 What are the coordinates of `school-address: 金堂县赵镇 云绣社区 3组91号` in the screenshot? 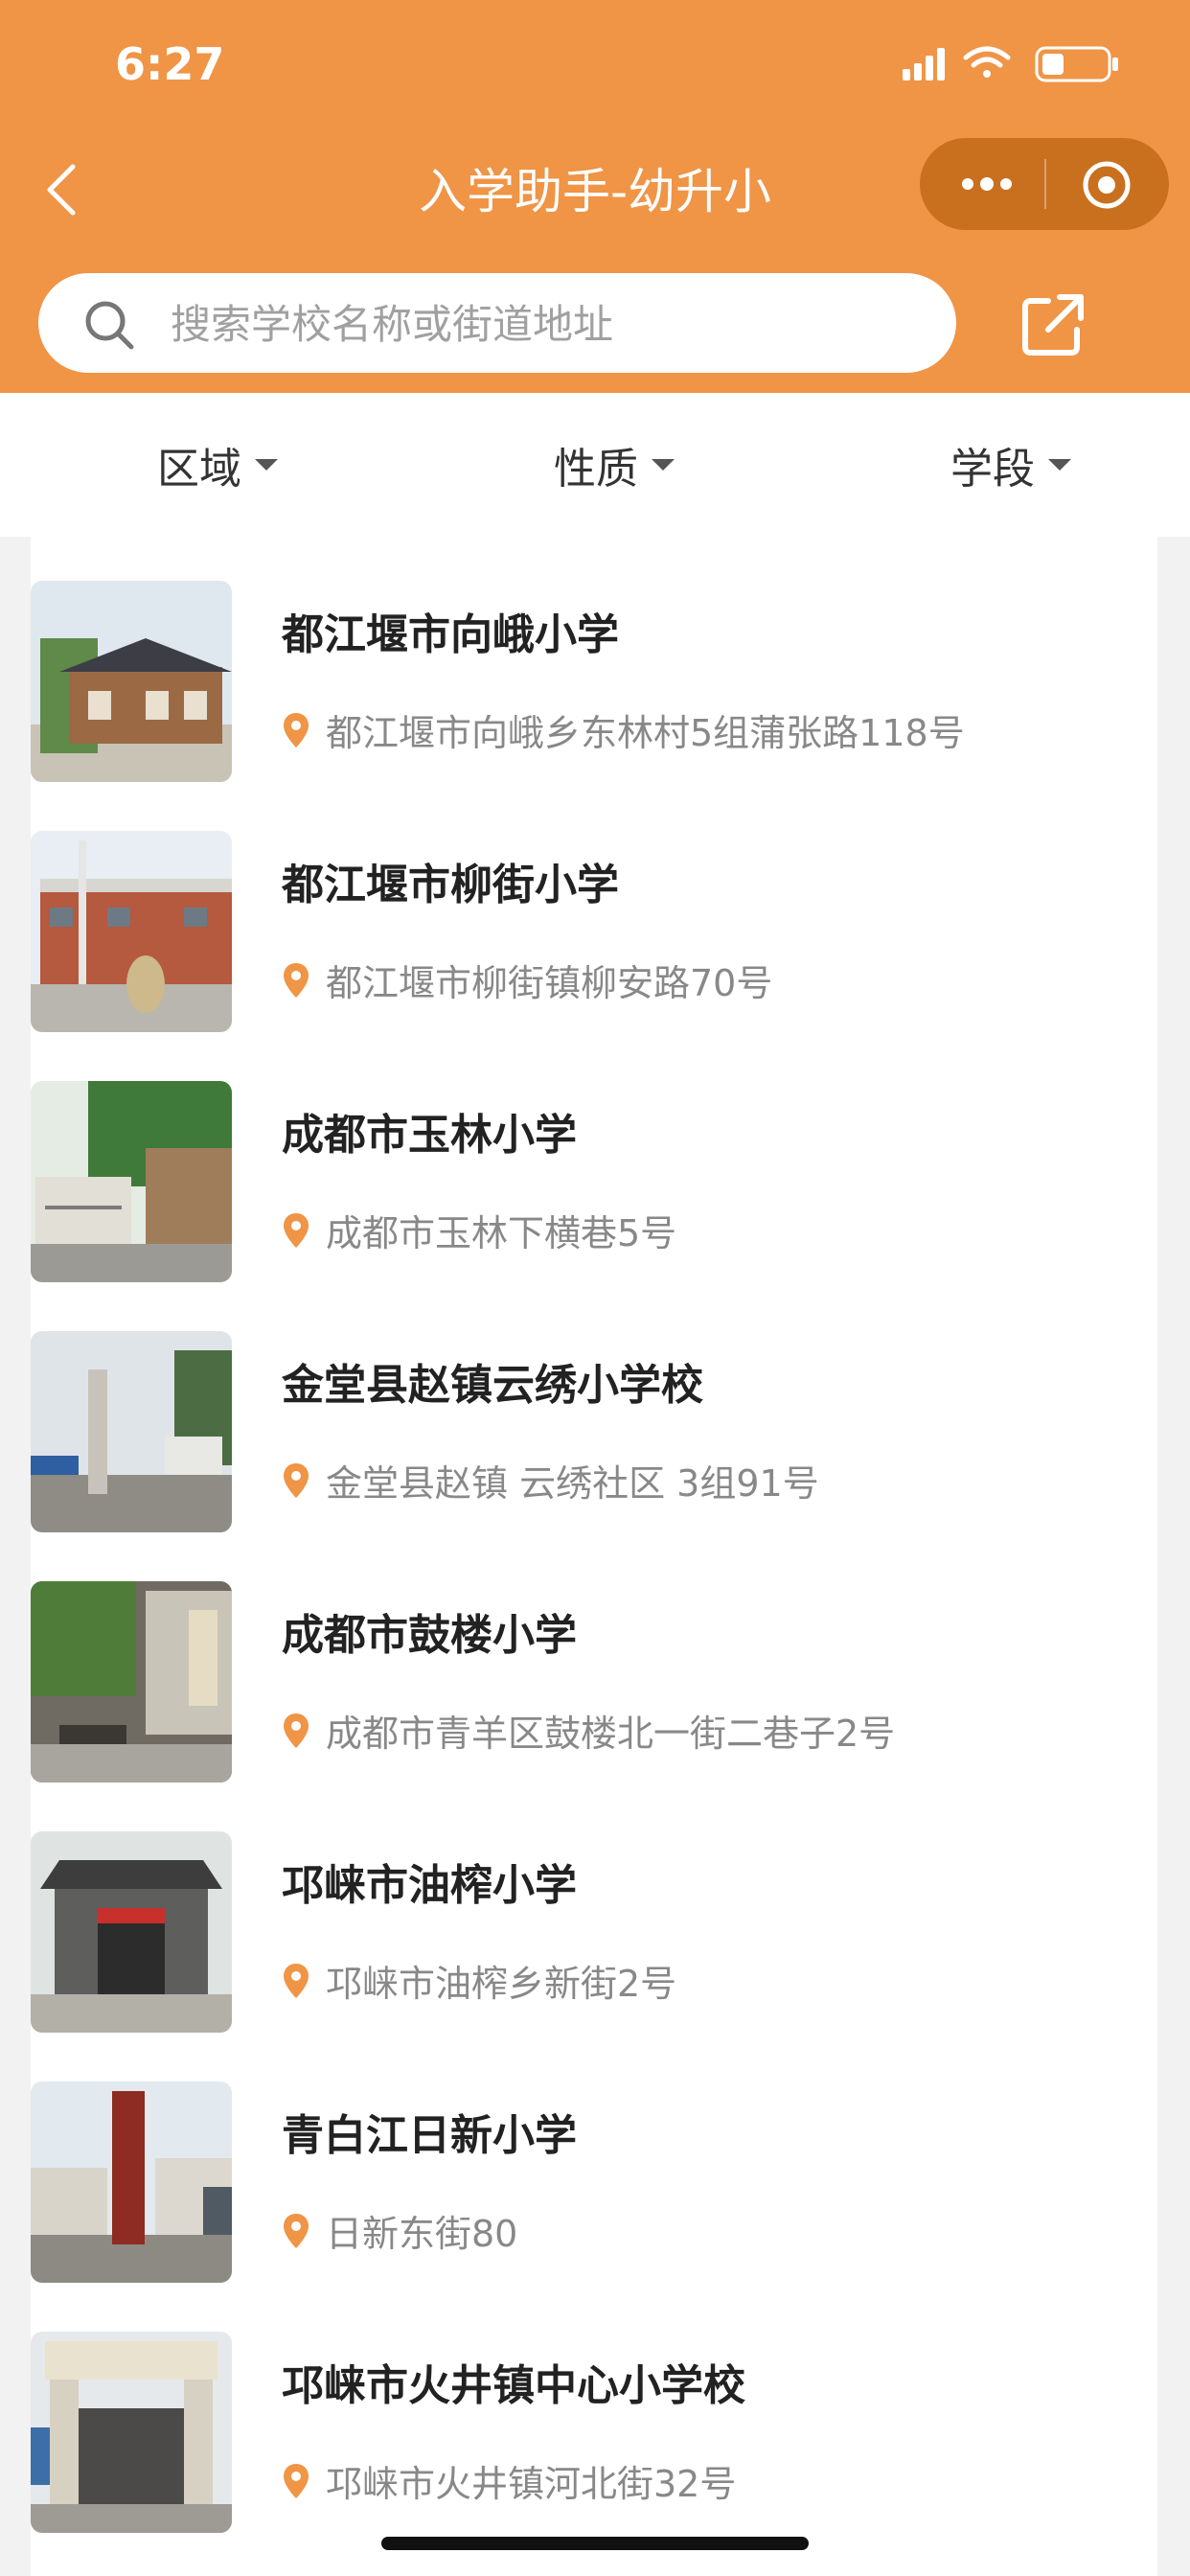 It's located at (550, 1480).